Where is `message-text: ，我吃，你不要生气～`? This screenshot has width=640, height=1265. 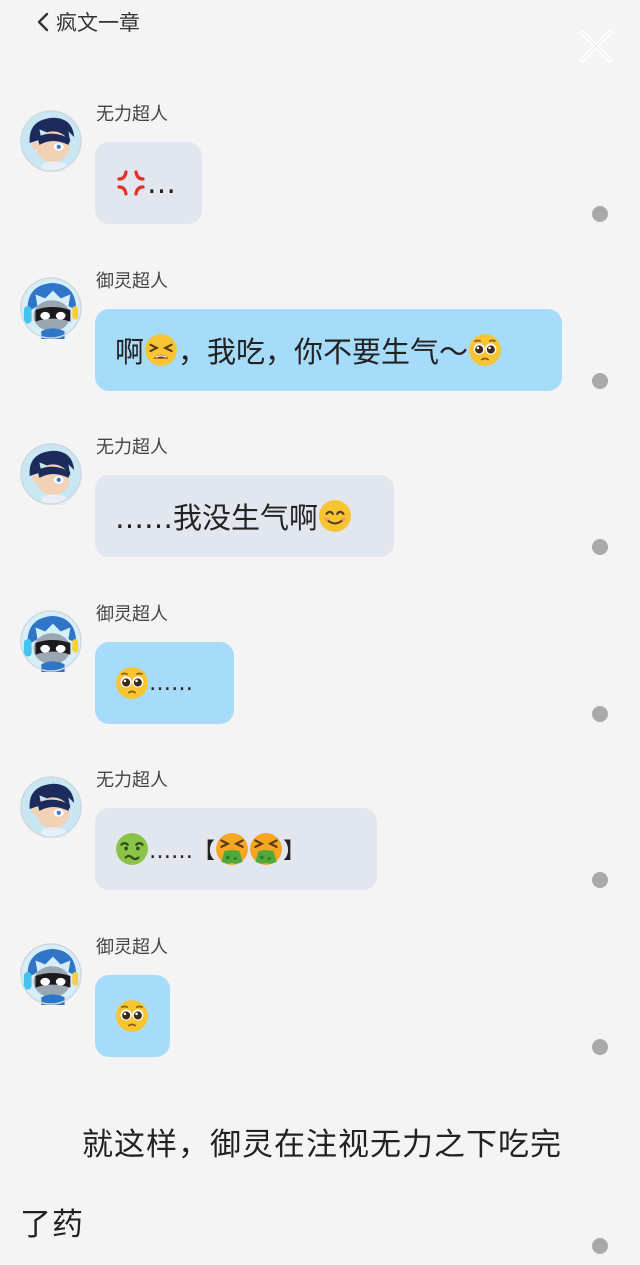
message-text: ，我吃，你不要生气～ is located at coordinates (323, 352).